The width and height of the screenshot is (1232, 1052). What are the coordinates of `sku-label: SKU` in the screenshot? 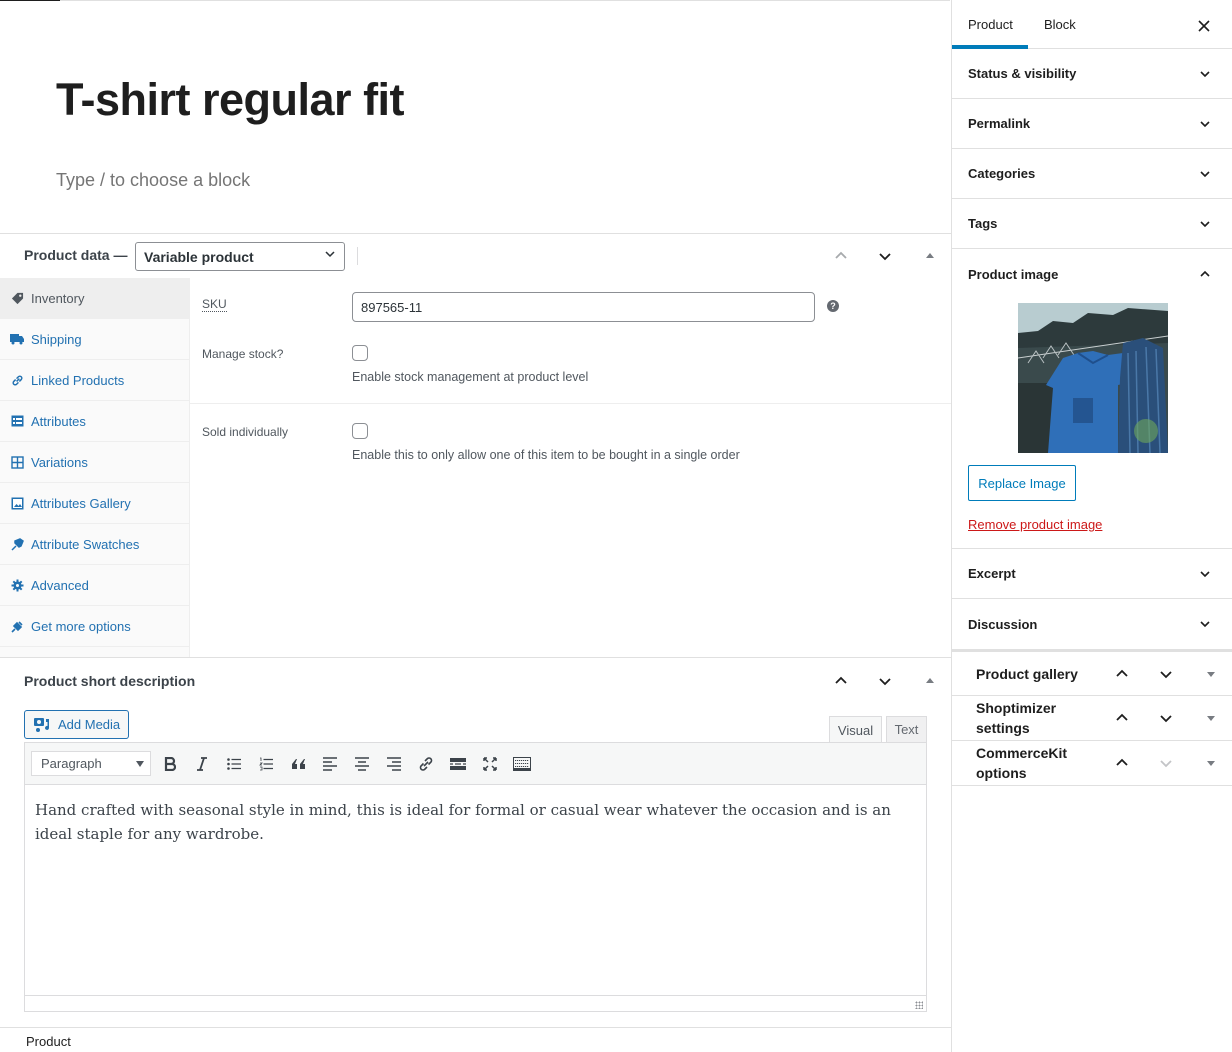 It's located at (214, 304).